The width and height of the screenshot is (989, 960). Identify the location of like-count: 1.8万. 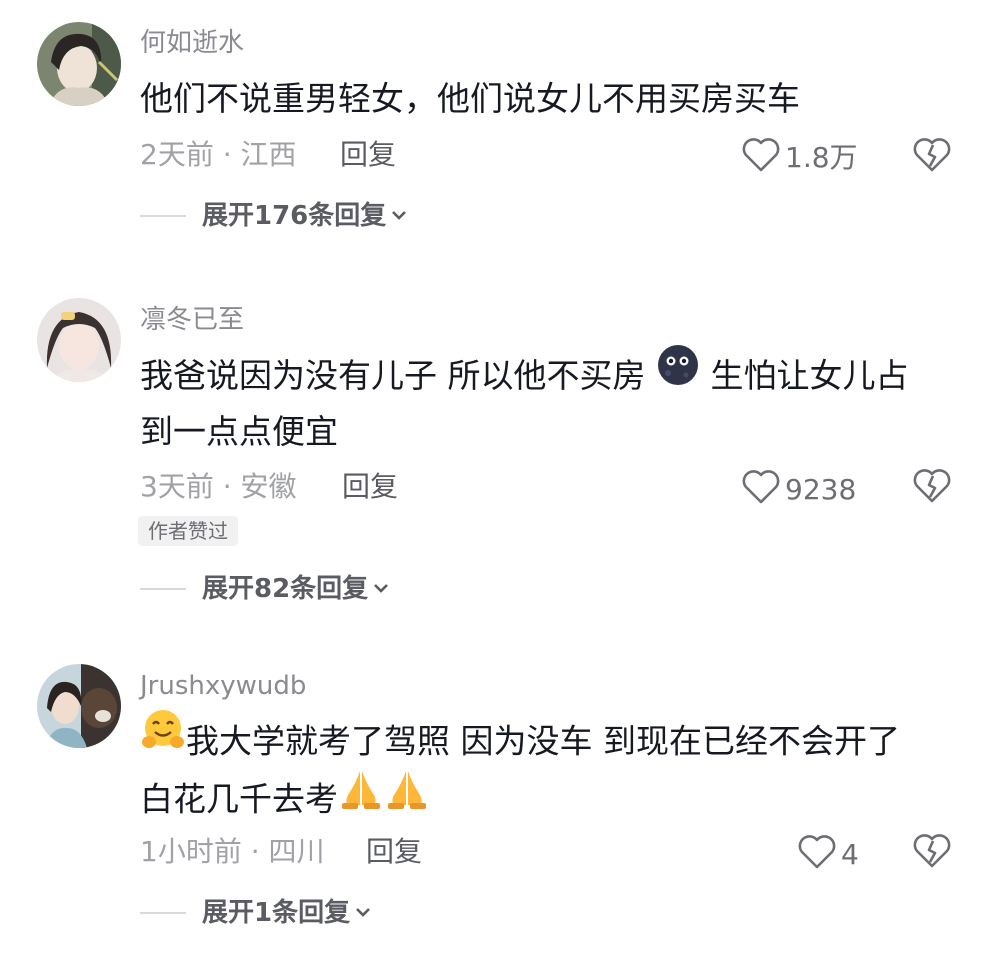
(821, 157).